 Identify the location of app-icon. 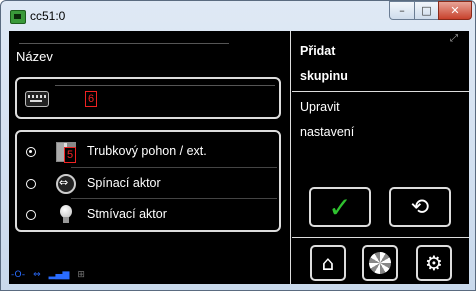
(18, 17).